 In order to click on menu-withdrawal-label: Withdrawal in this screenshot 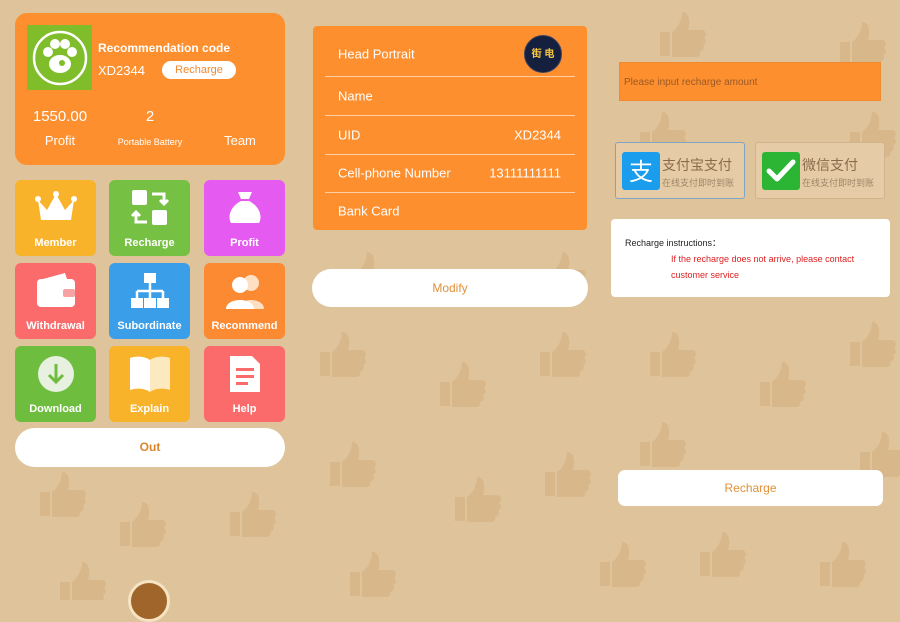, I will do `click(55, 326)`.